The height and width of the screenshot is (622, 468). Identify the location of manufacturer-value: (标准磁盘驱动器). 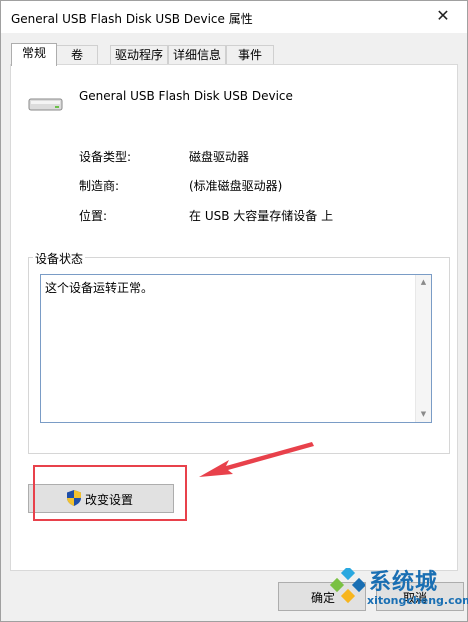
(236, 186).